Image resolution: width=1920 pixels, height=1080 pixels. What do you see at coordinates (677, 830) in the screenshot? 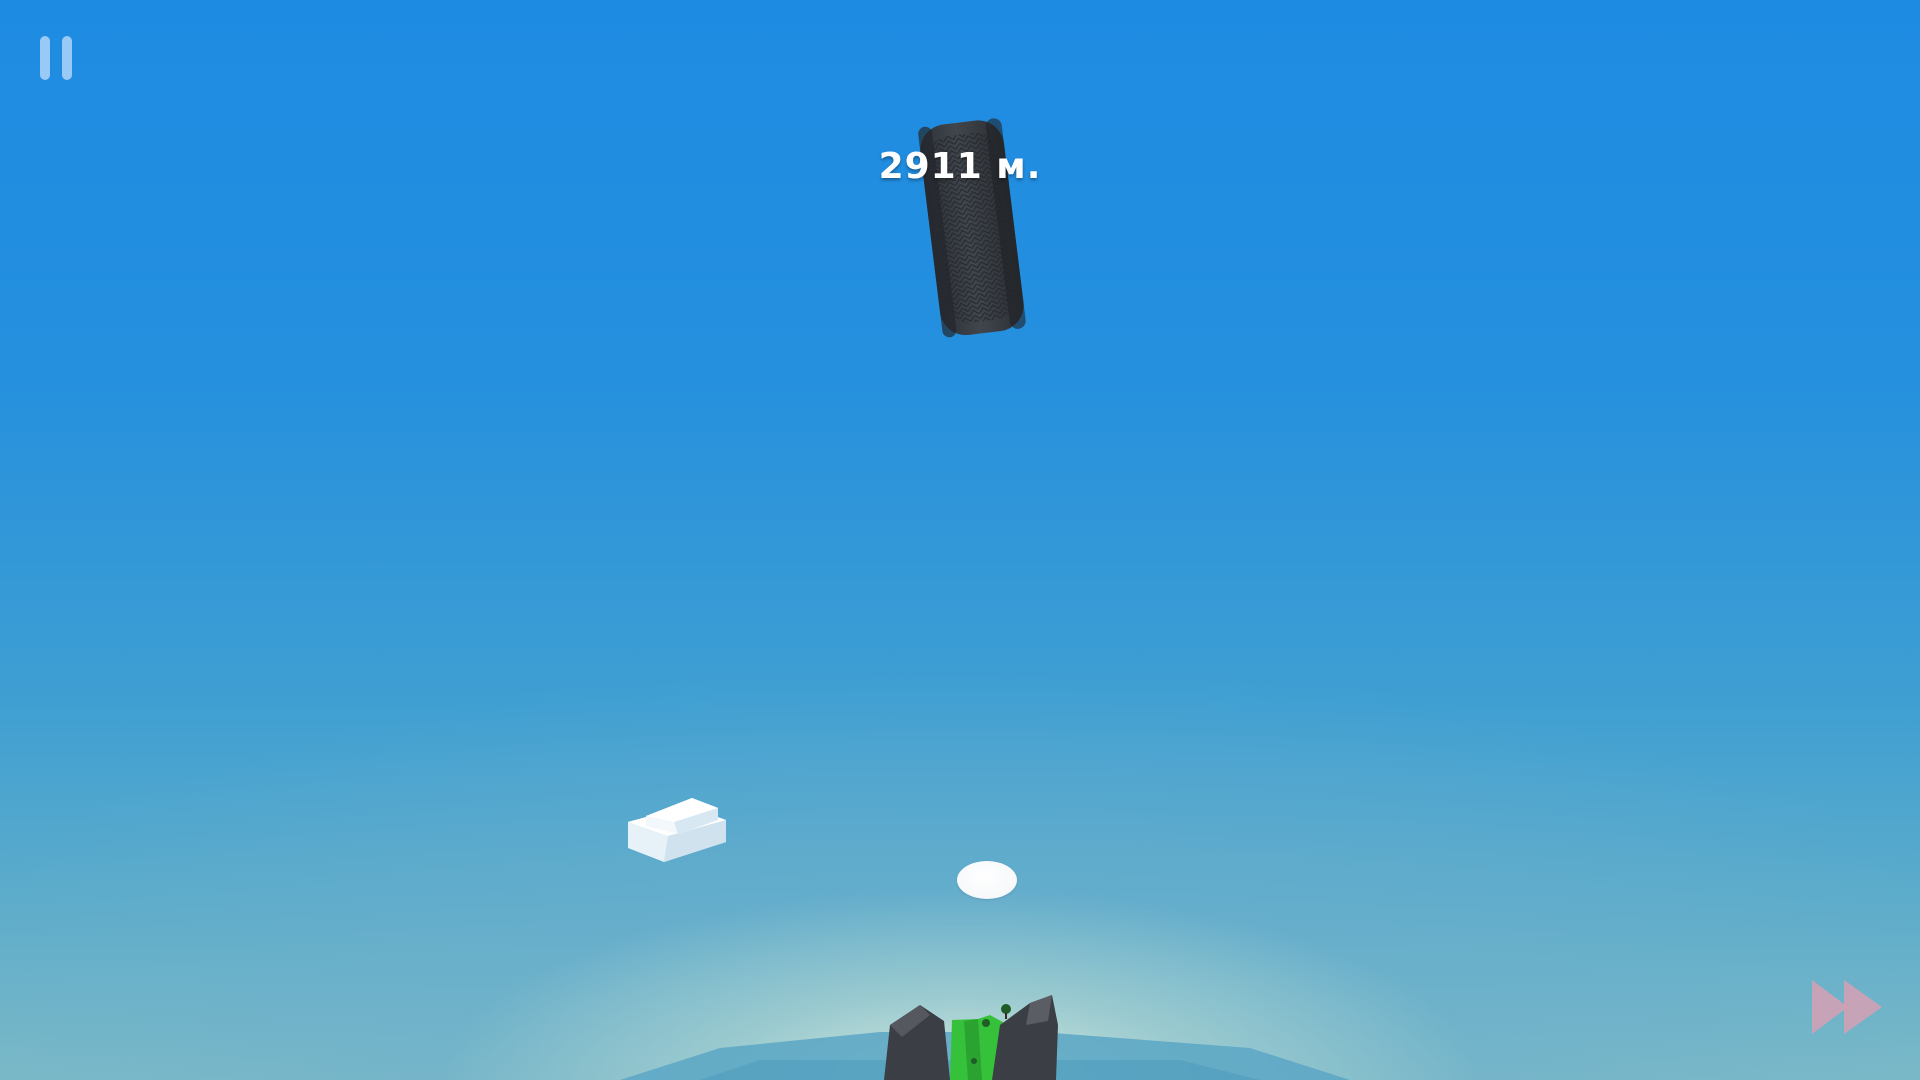
I see `cloud-block` at bounding box center [677, 830].